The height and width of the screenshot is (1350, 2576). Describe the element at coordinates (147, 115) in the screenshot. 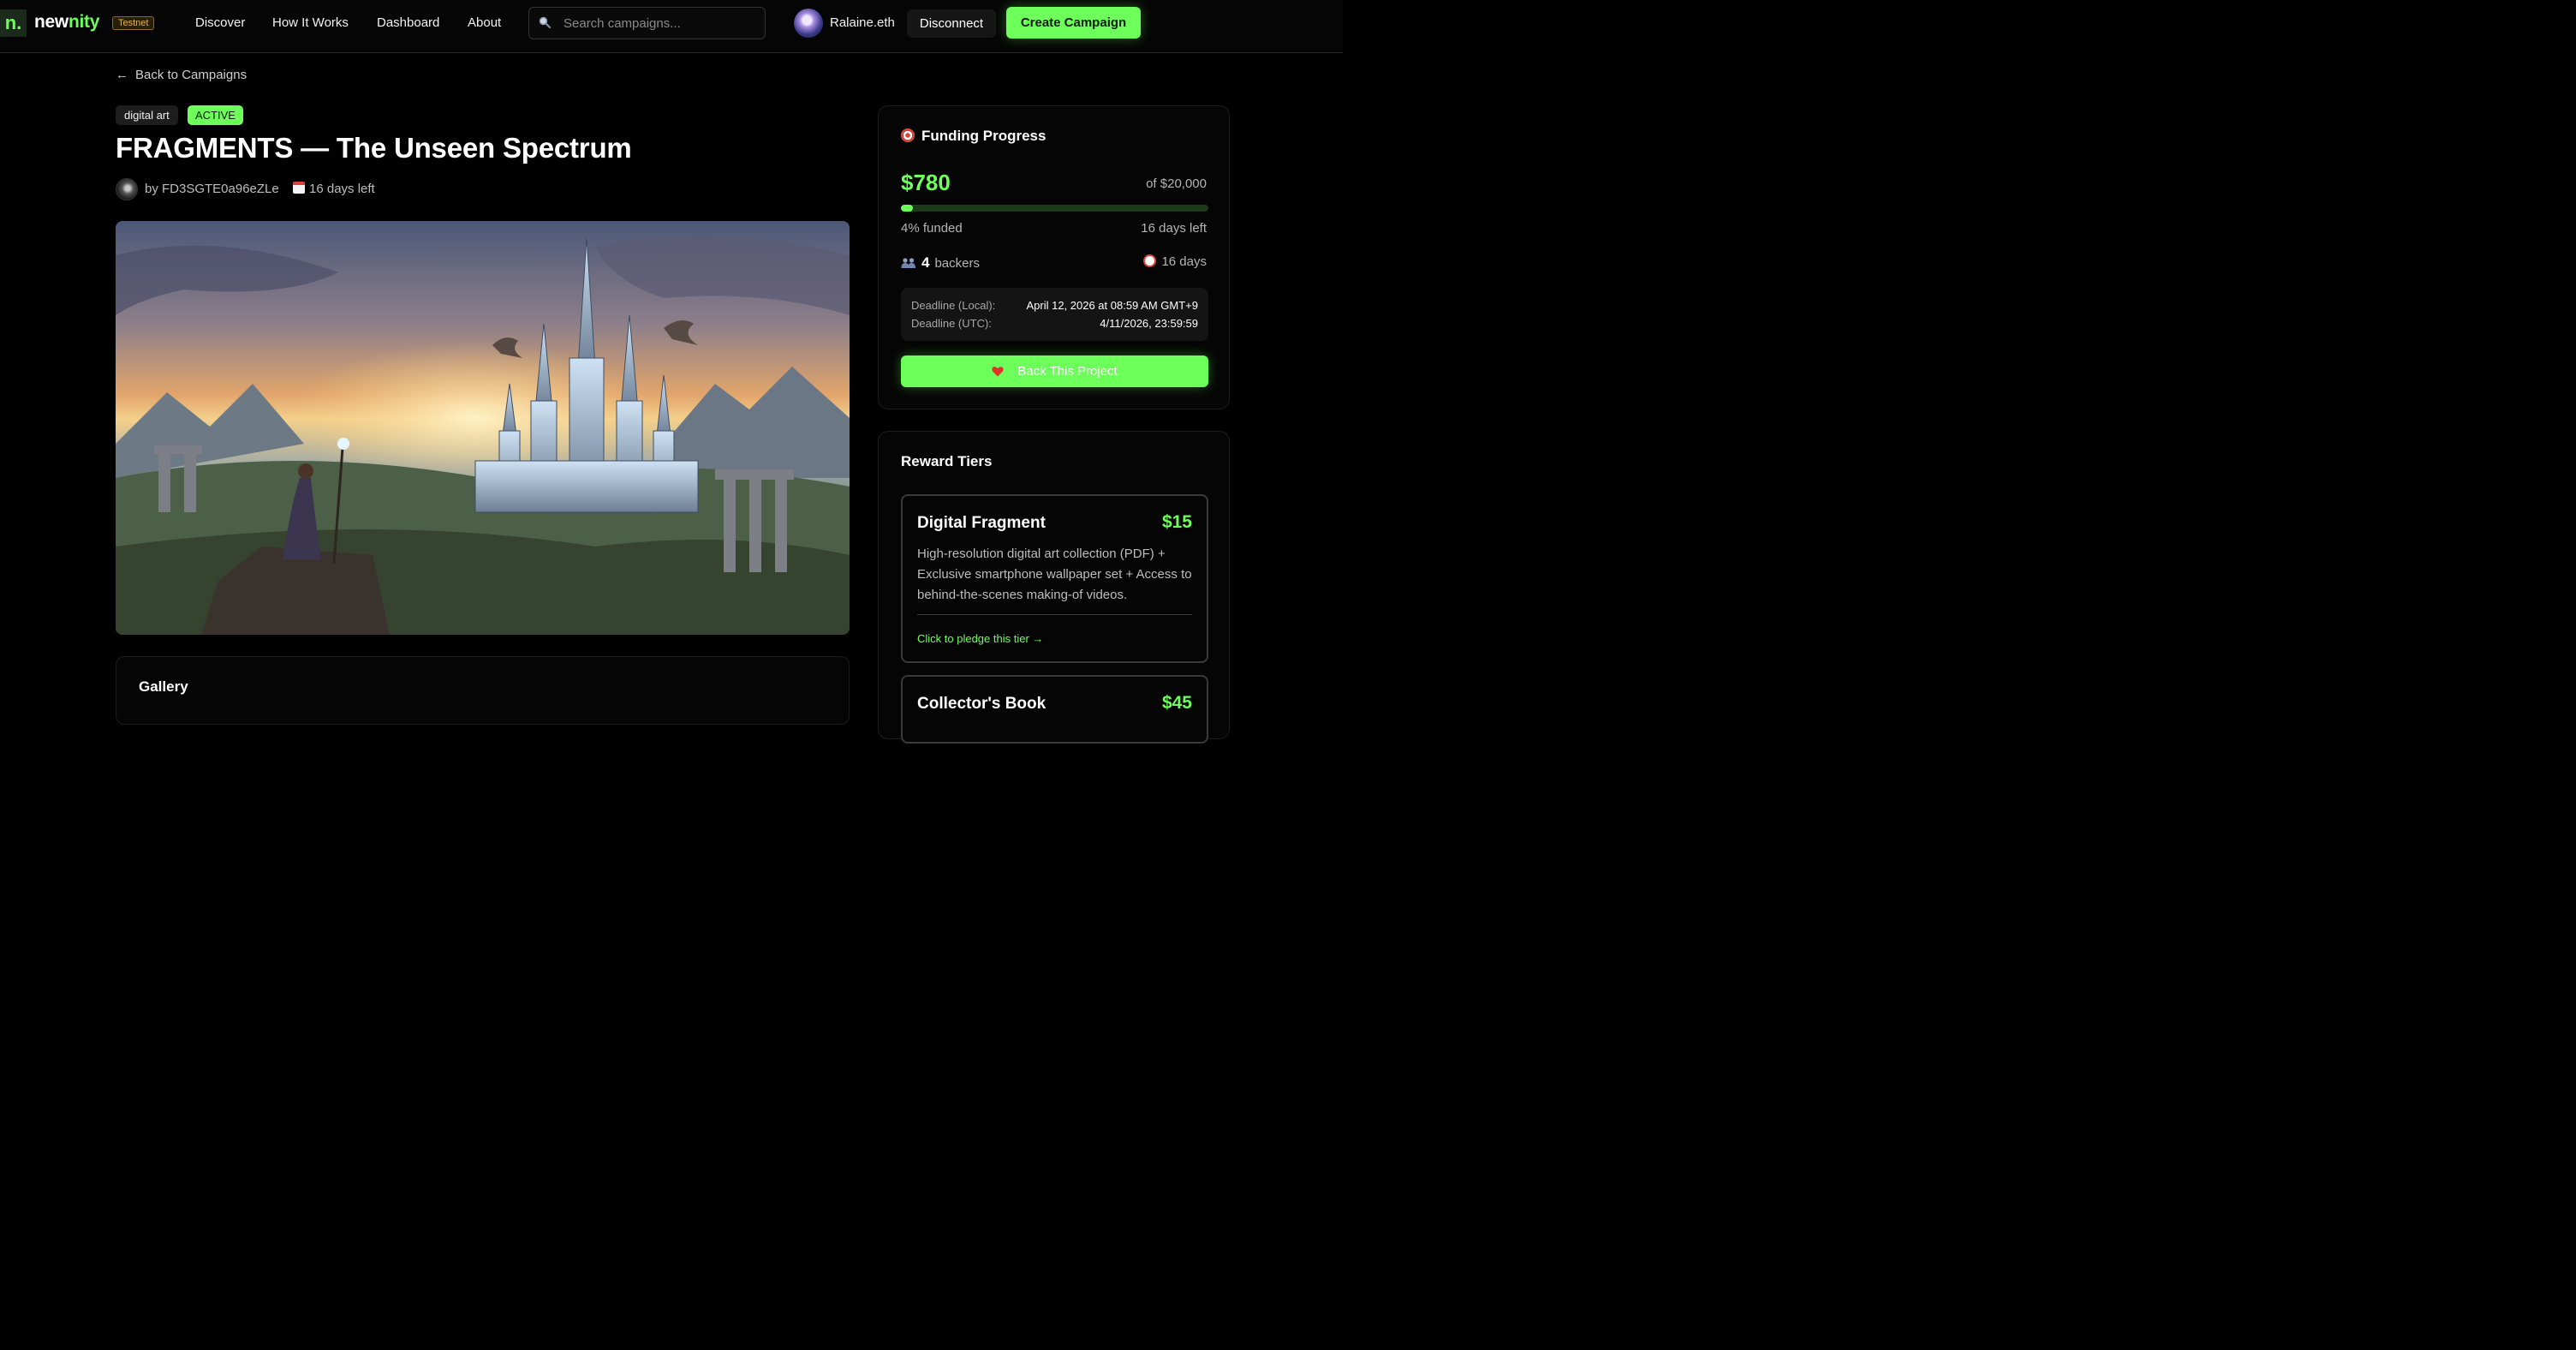

I see `category-tag: digital art` at that location.